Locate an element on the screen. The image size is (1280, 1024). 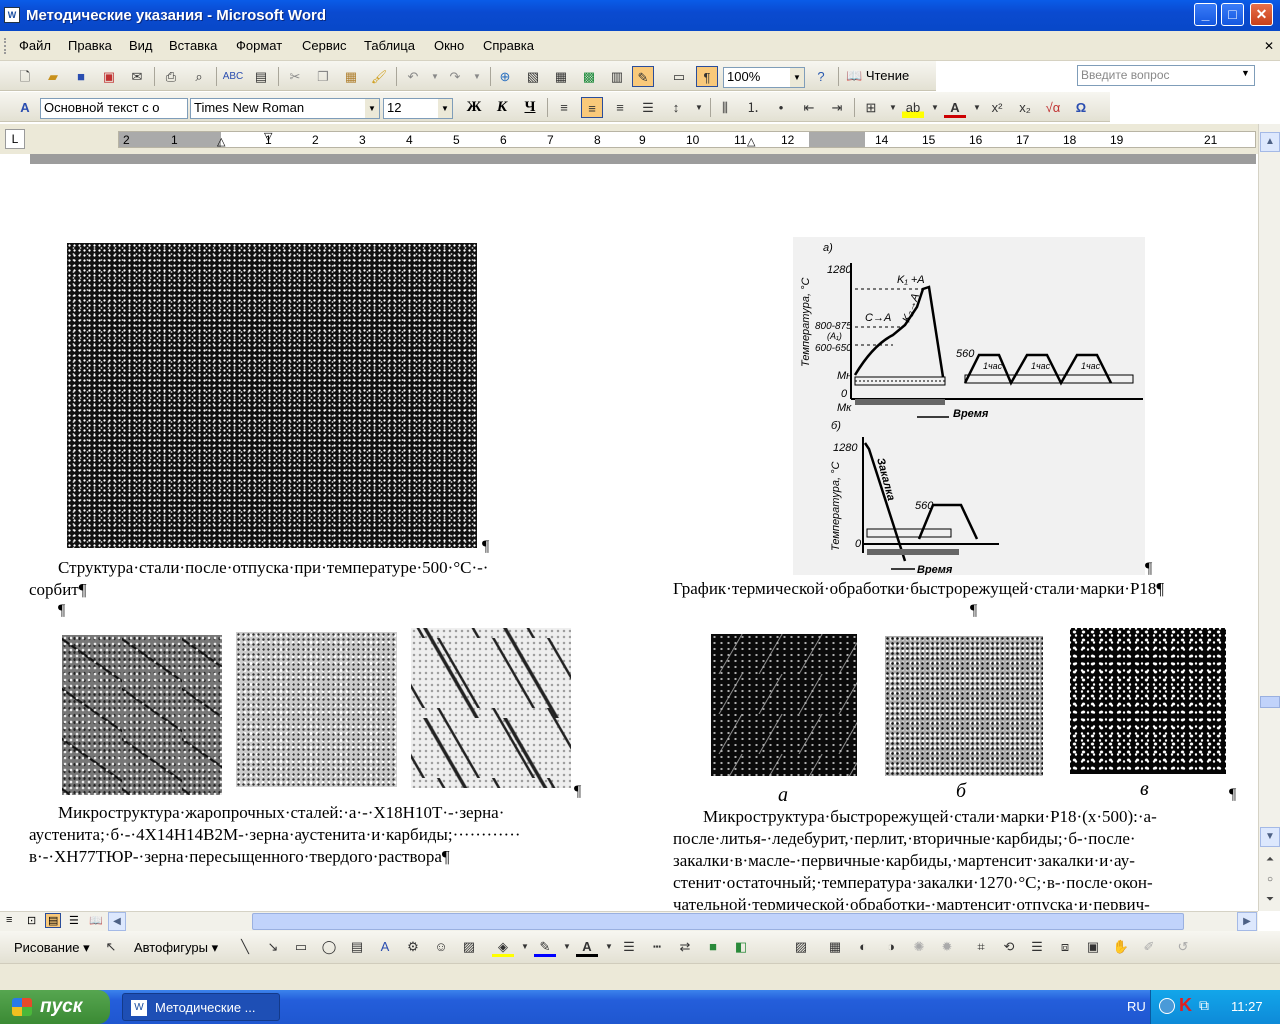
minimize-button: _ is located at coordinates (1205, 14).